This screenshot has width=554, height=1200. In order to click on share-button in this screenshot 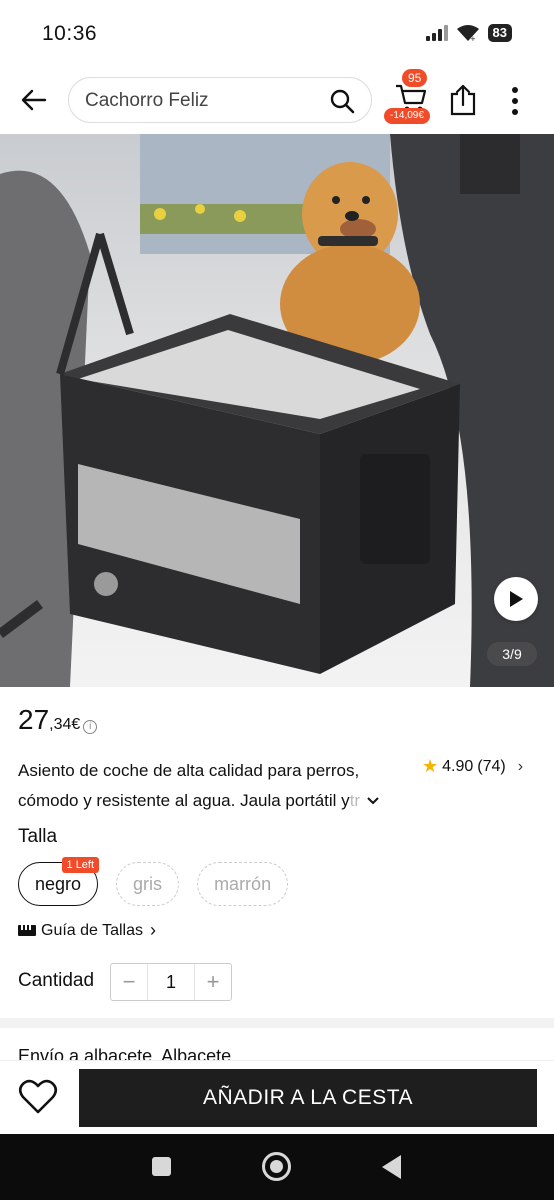, I will do `click(464, 101)`.